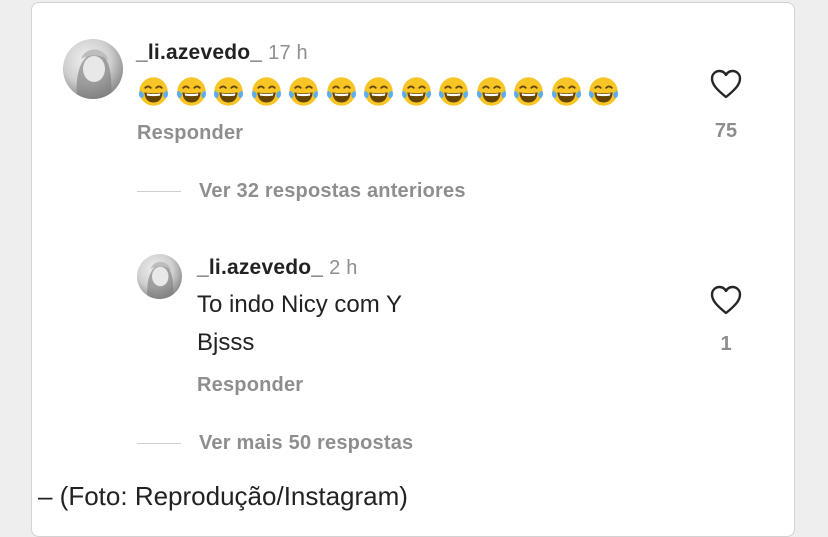 This screenshot has height=537, width=828. What do you see at coordinates (288, 53) in the screenshot?
I see `timestamp: 17 h` at bounding box center [288, 53].